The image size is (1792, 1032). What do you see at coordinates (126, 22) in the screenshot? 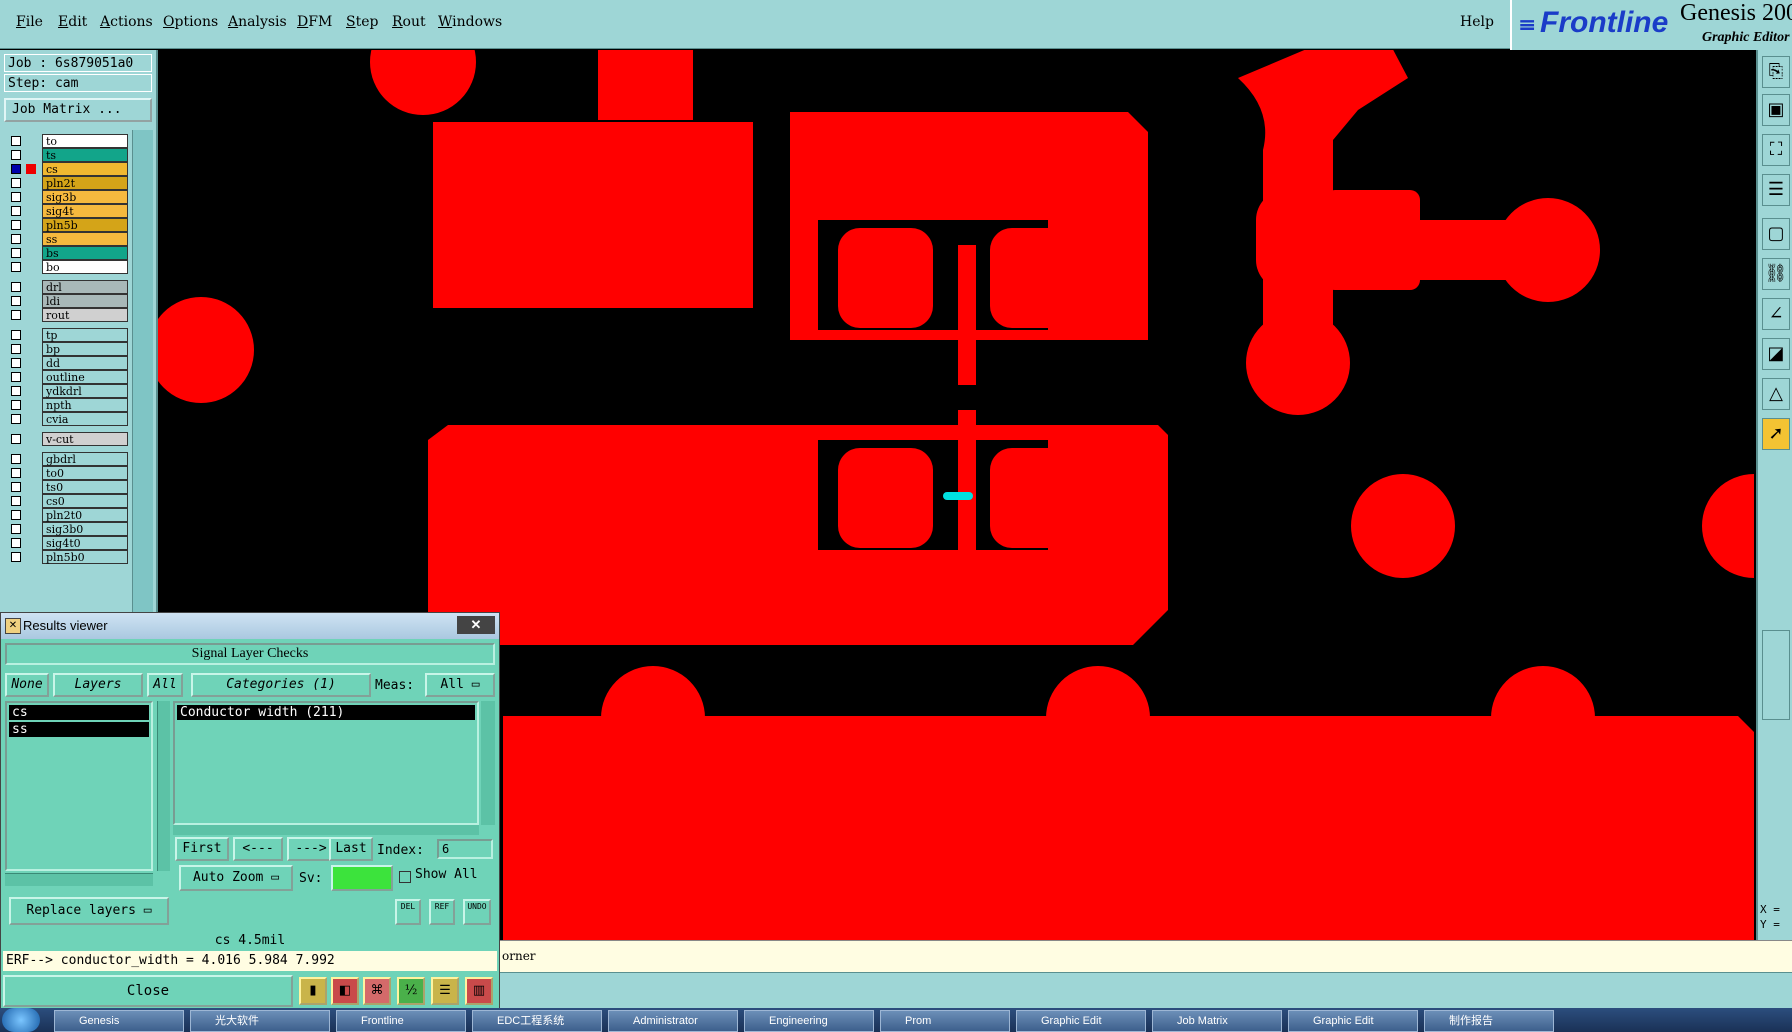
I see `menu-actions: Actions` at bounding box center [126, 22].